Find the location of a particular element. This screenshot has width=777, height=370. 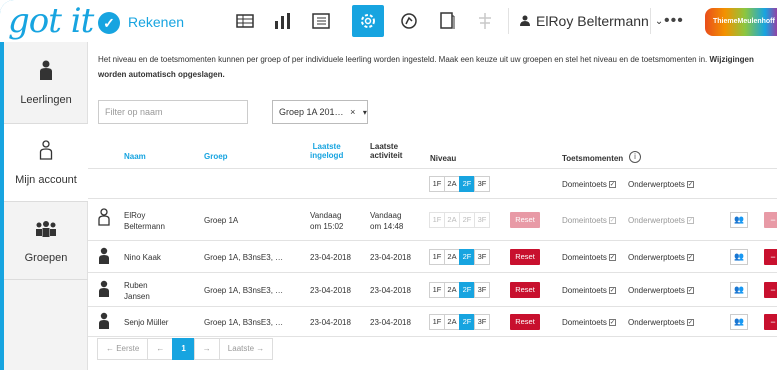

text-line: Vandaag is located at coordinates (386, 215).